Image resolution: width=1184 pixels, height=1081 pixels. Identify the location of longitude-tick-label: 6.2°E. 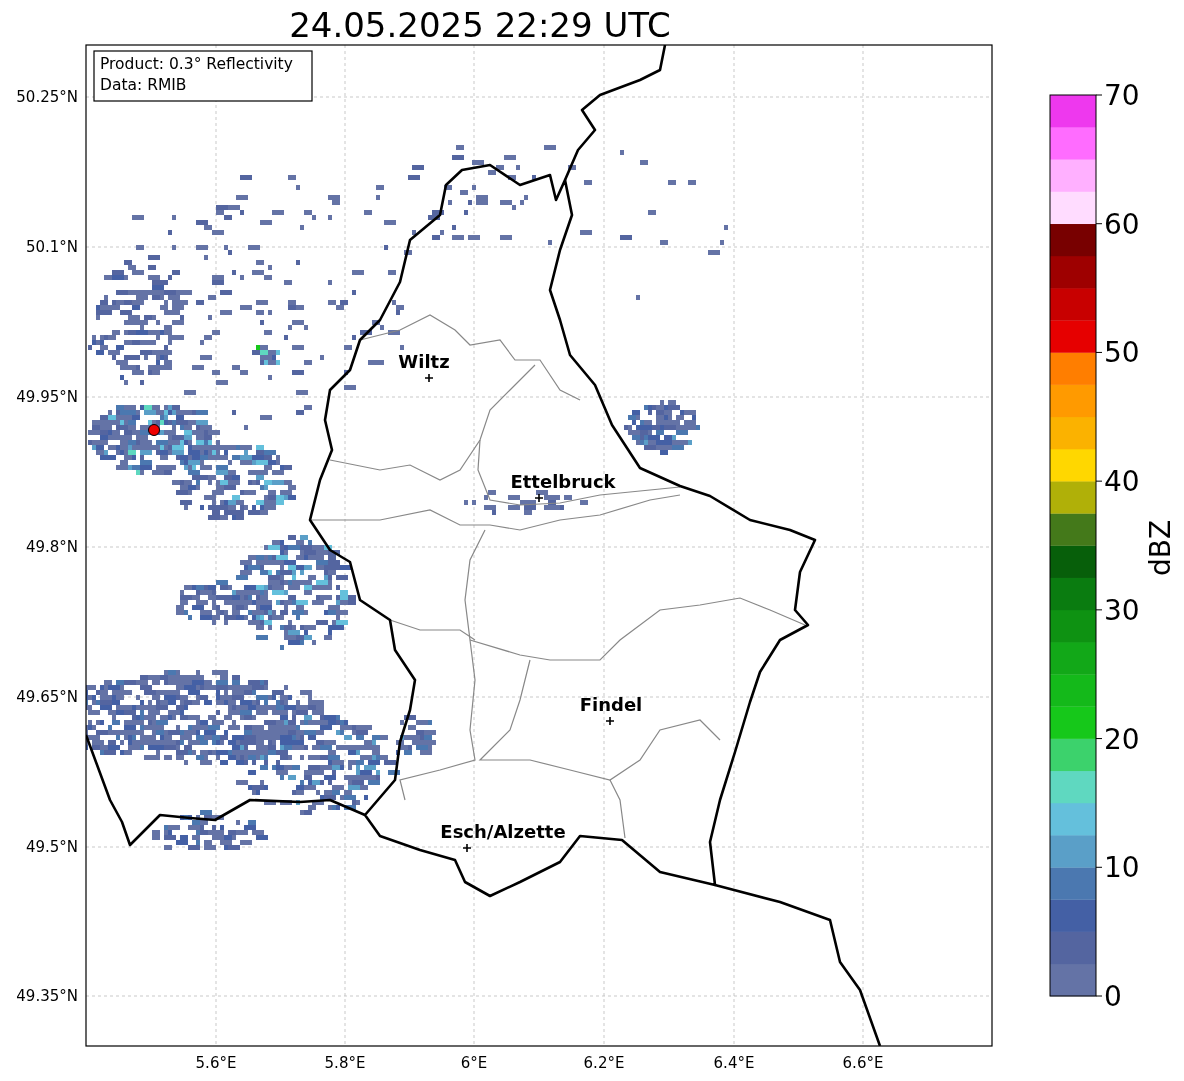
(604, 1063).